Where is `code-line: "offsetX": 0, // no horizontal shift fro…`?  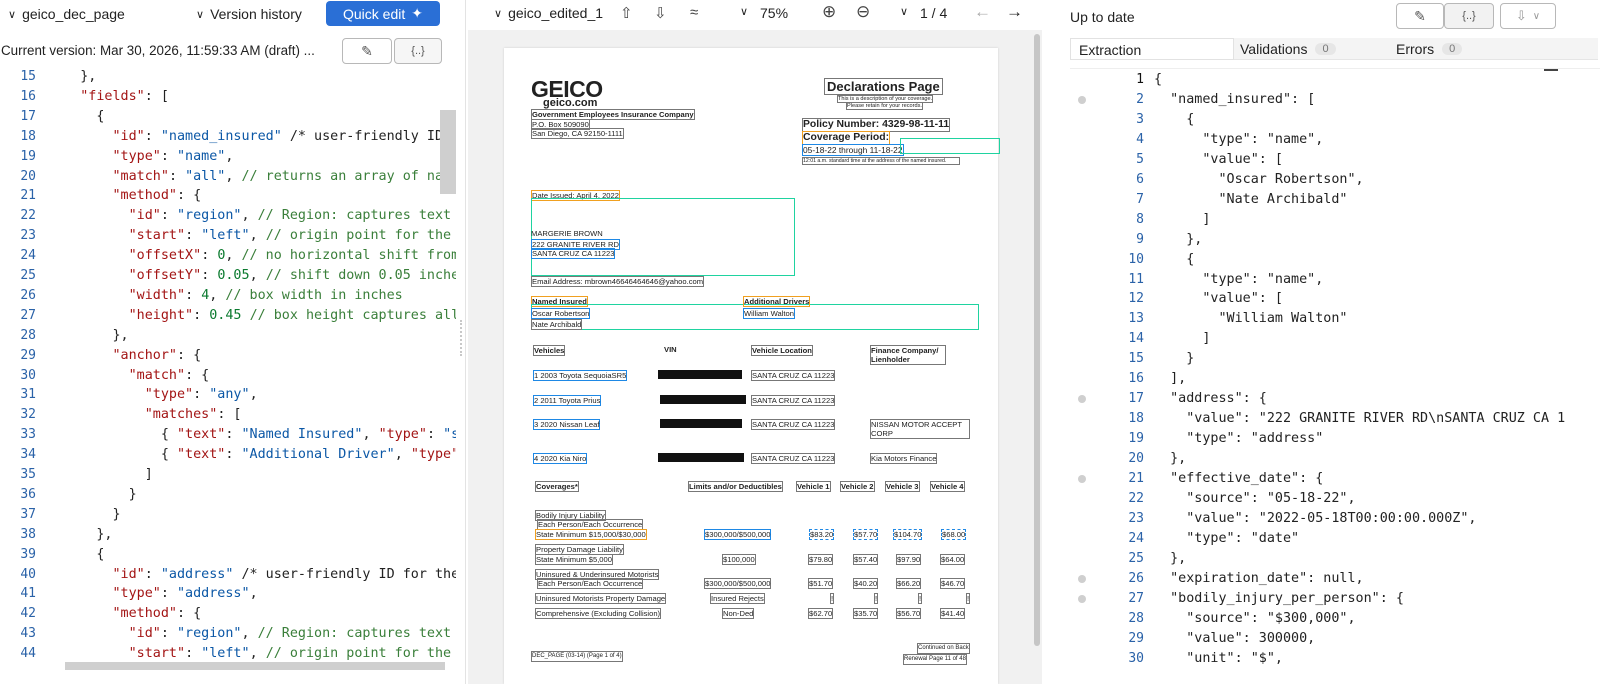 code-line: "offsetX": 0, // no horizontal shift fro… is located at coordinates (252, 256).